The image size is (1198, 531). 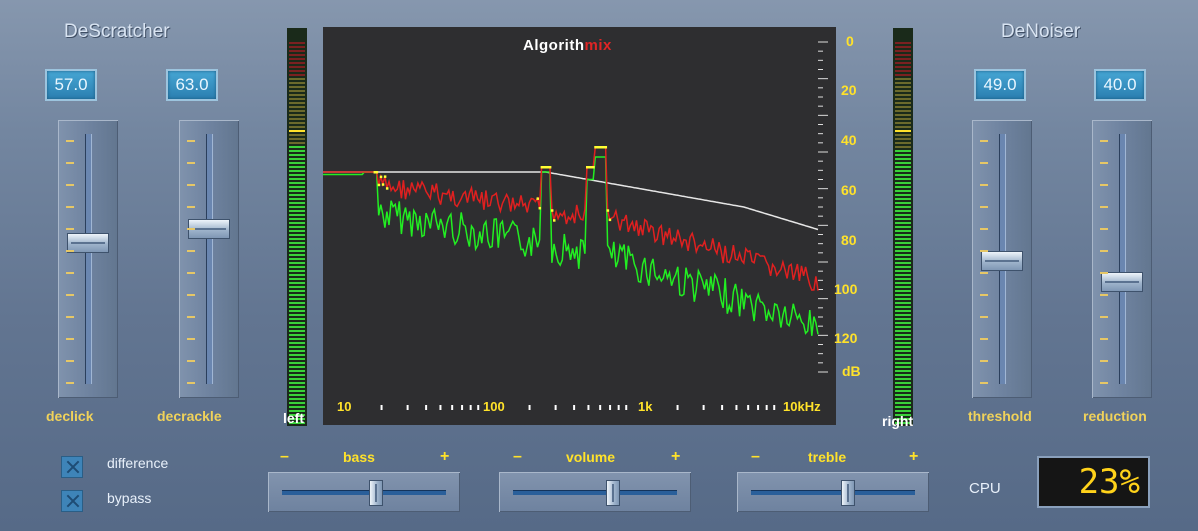 I want to click on decrackle-slider, so click(x=209, y=259).